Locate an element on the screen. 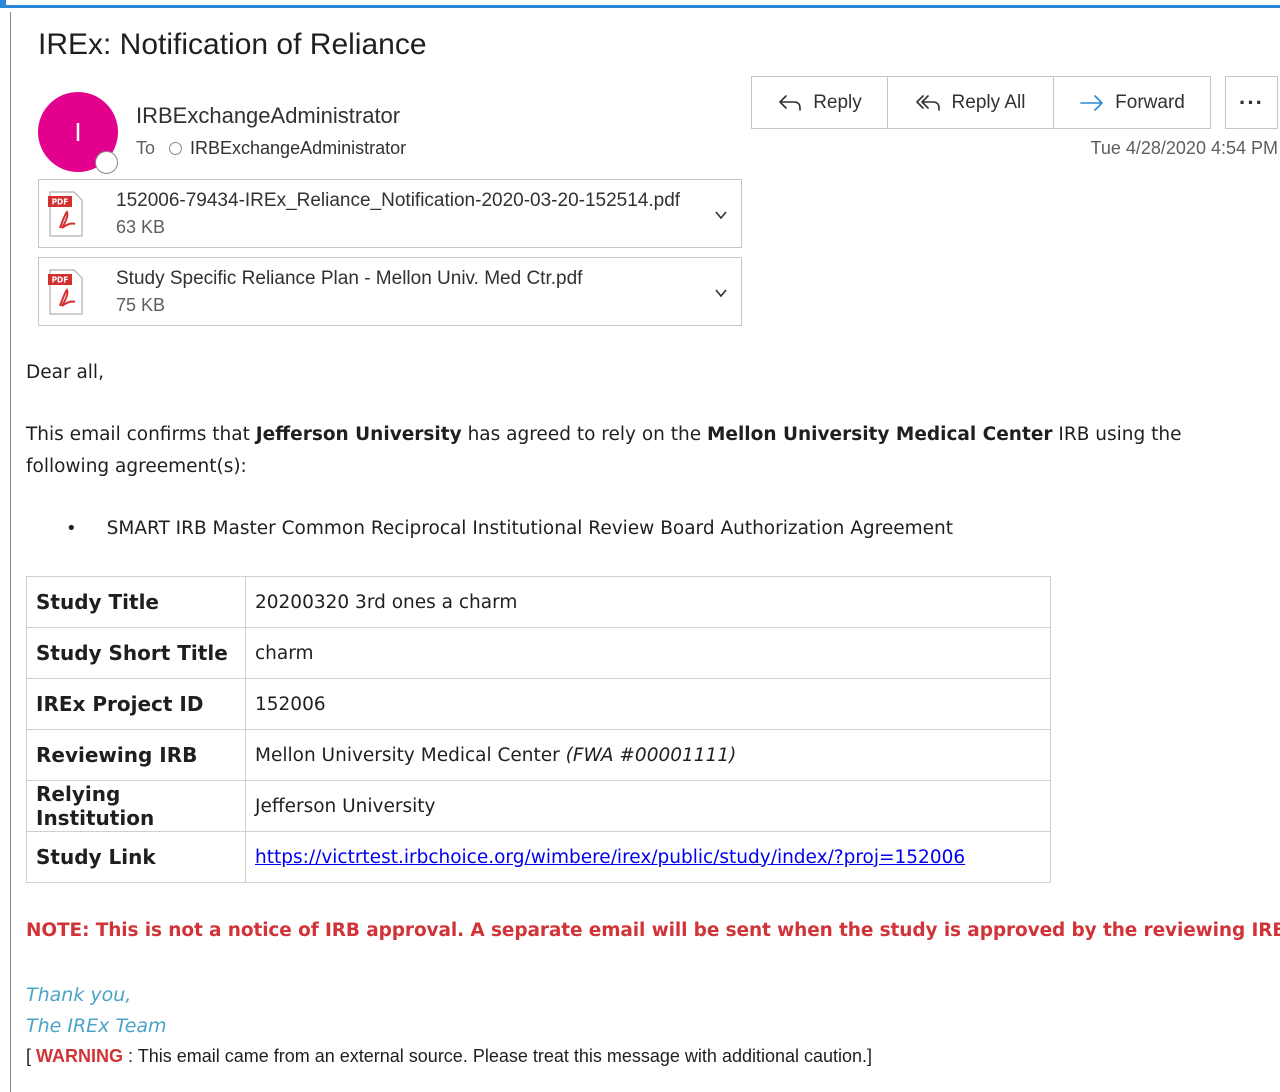  reply-label: Reply is located at coordinates (837, 102).